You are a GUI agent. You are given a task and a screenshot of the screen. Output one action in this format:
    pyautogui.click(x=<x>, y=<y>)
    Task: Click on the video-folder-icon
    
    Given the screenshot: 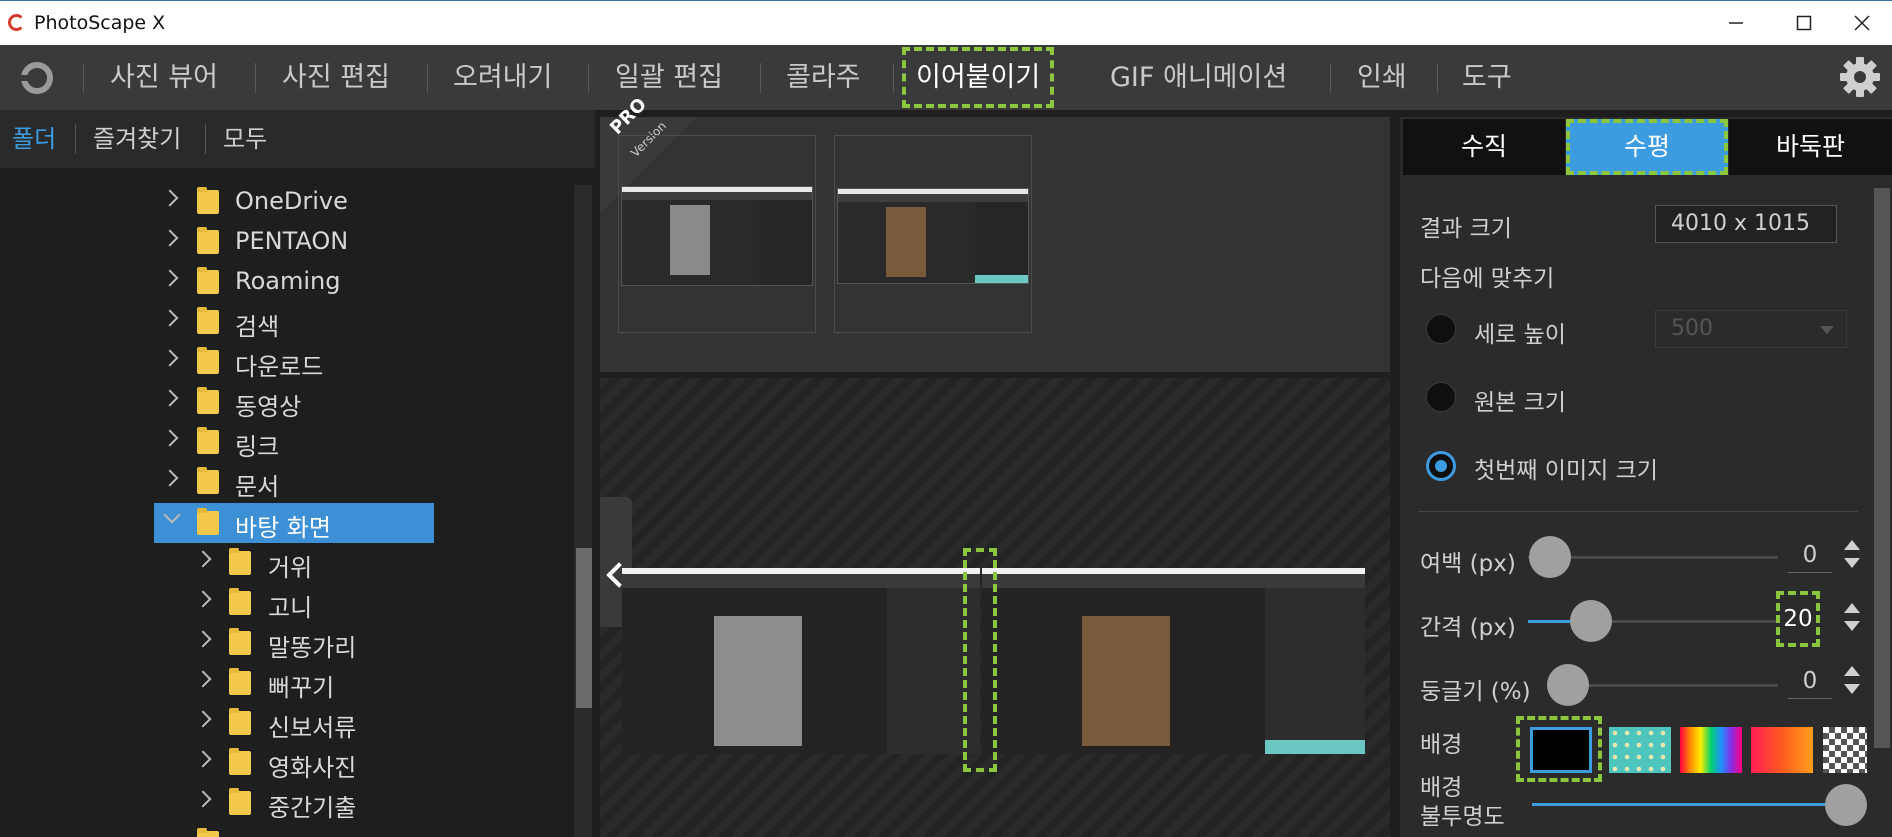 What is the action you would take?
    pyautogui.click(x=208, y=400)
    